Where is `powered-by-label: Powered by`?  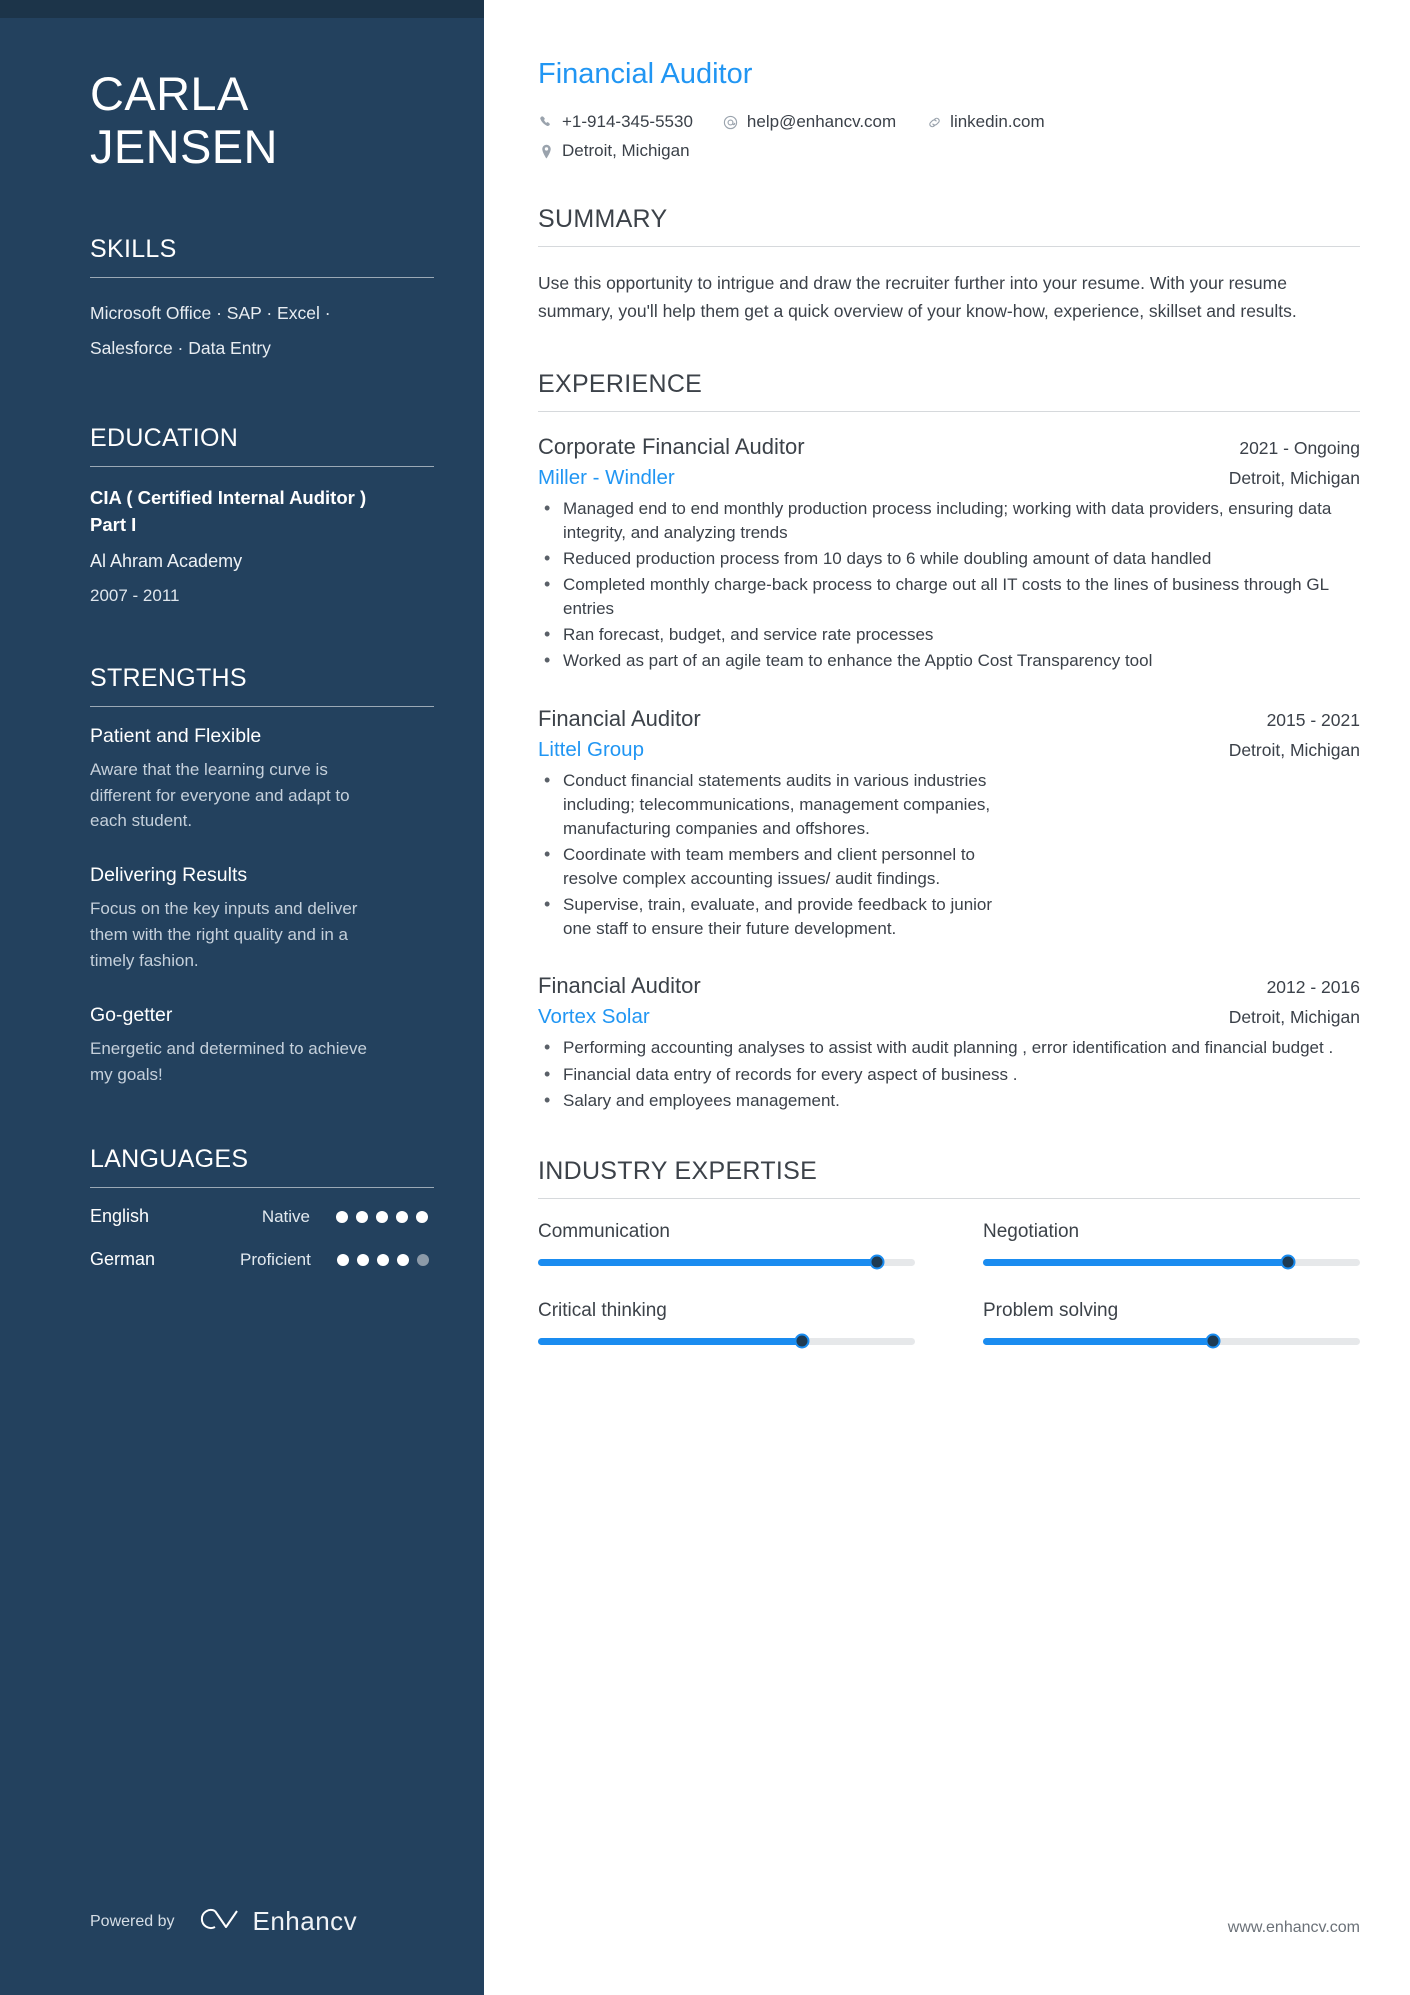 powered-by-label: Powered by is located at coordinates (132, 1921).